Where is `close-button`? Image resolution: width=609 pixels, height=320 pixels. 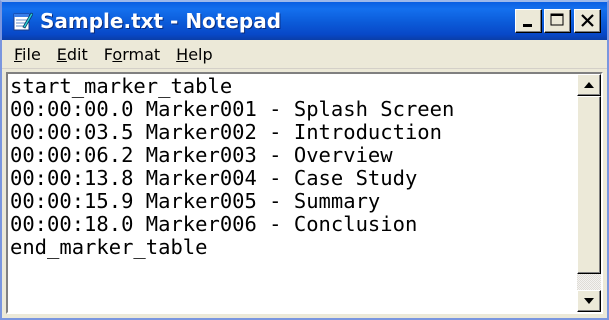
close-button is located at coordinates (587, 21).